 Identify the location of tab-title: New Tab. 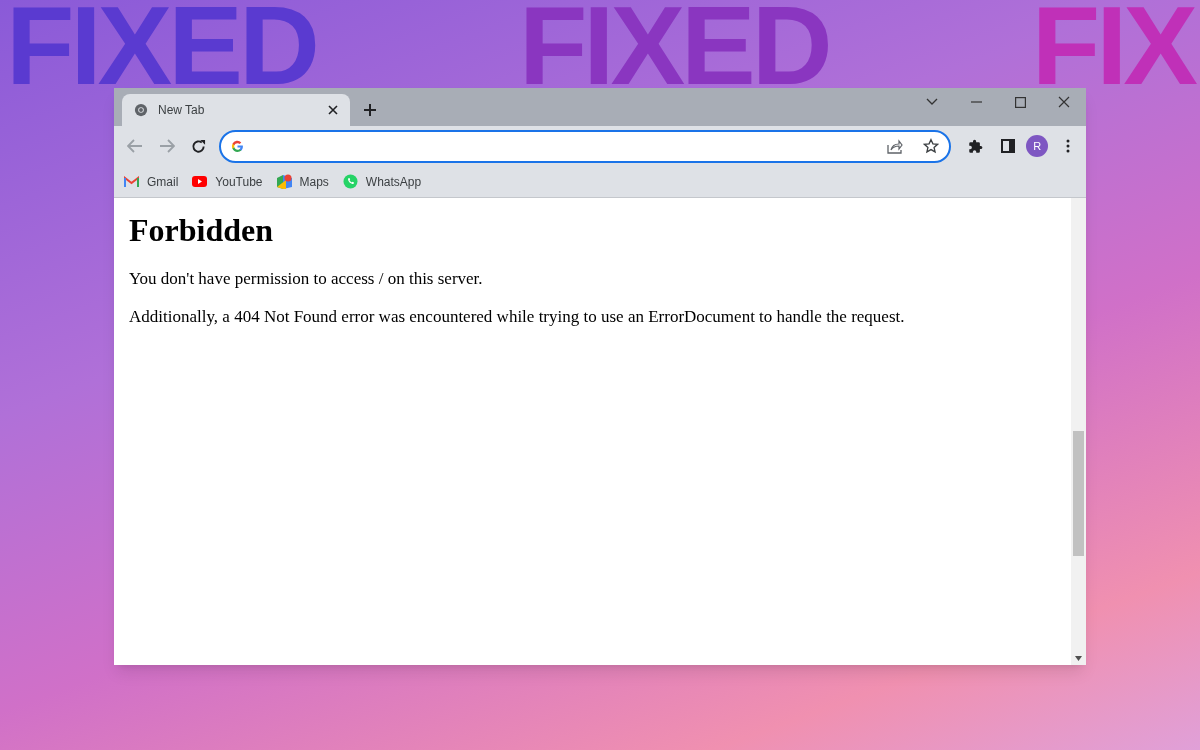
(182, 110).